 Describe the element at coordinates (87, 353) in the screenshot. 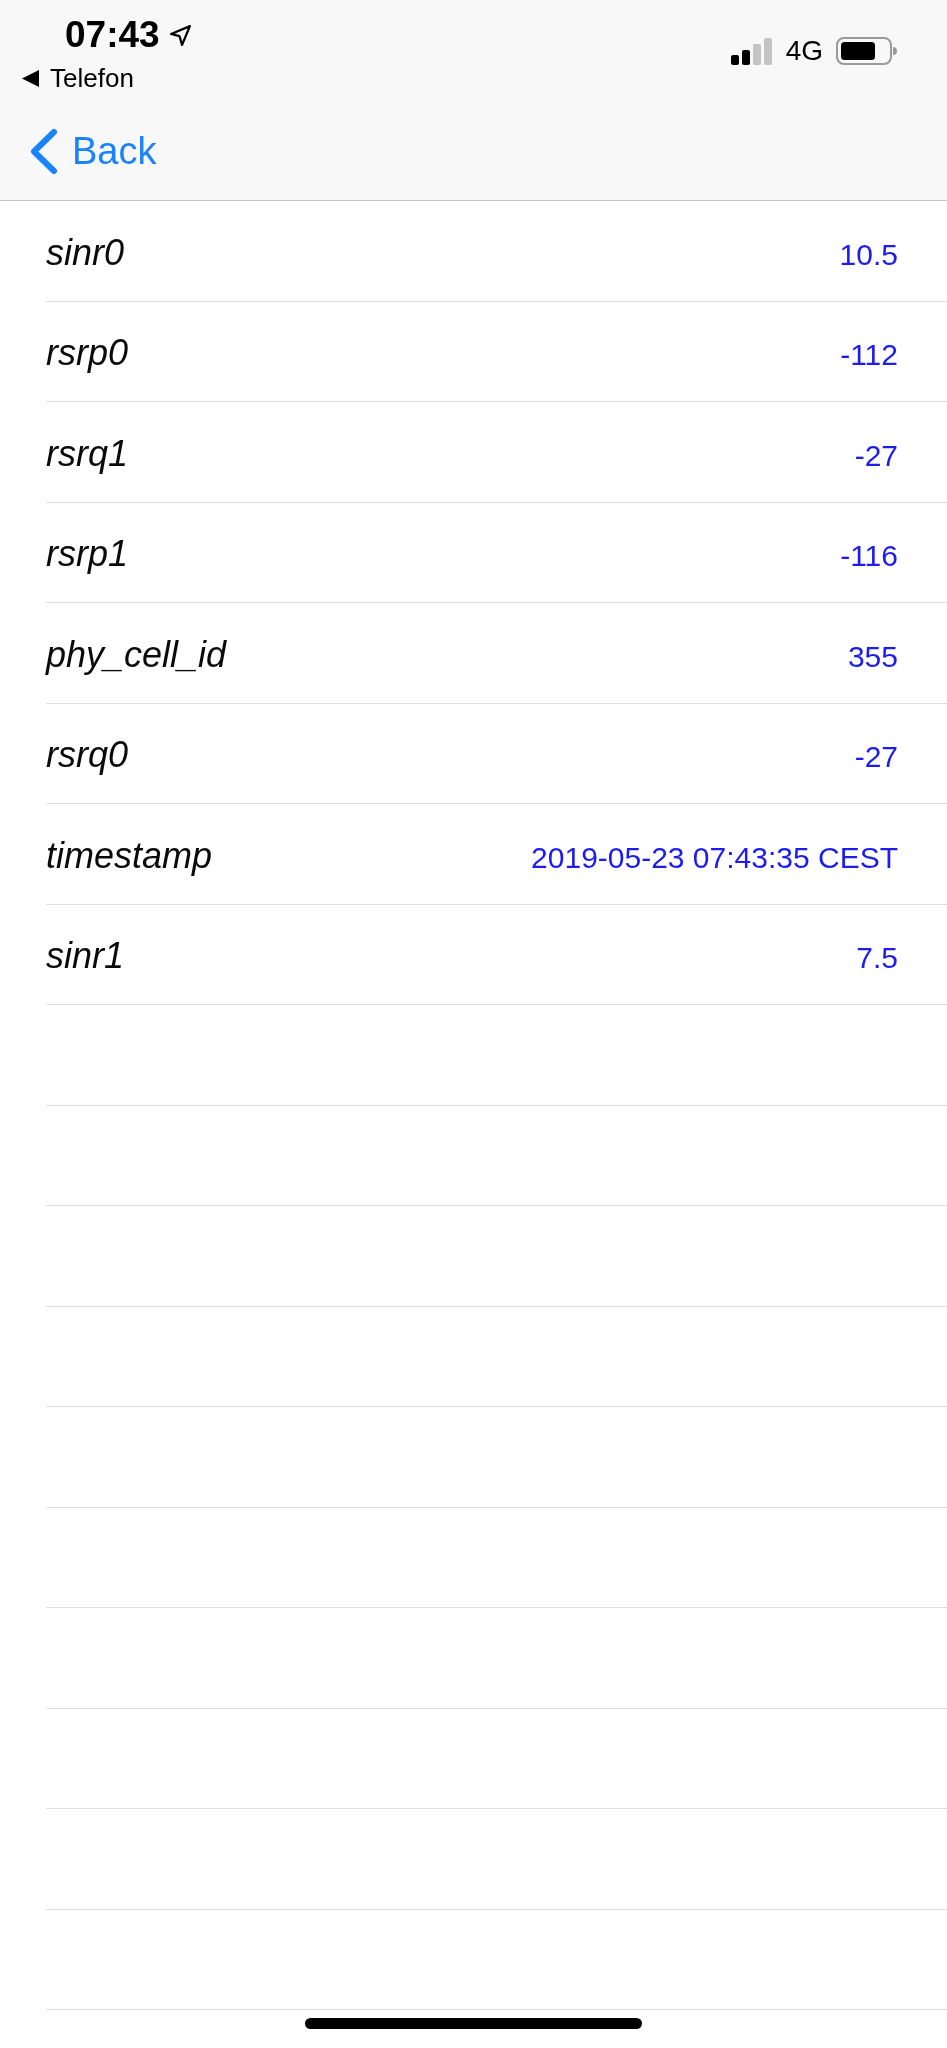

I see `row-label: rsrp0` at that location.